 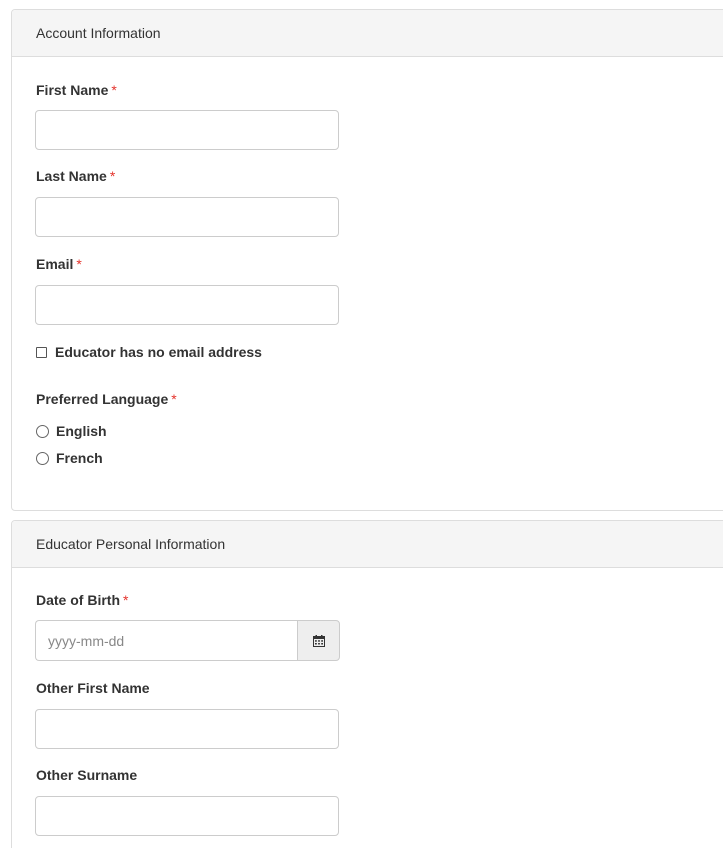 I want to click on date-of-birth-group, so click(x=187, y=640).